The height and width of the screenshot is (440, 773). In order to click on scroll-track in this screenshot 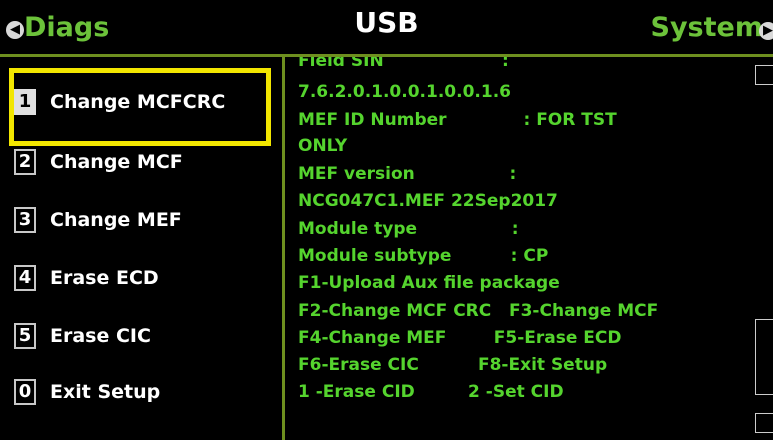, I will do `click(763, 248)`.